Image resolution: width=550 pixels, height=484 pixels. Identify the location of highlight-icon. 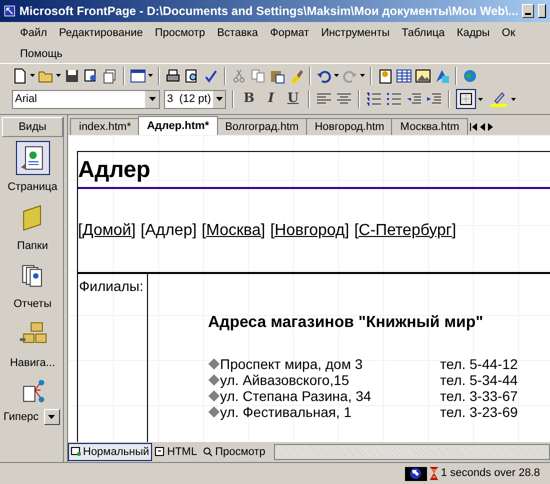
(499, 99).